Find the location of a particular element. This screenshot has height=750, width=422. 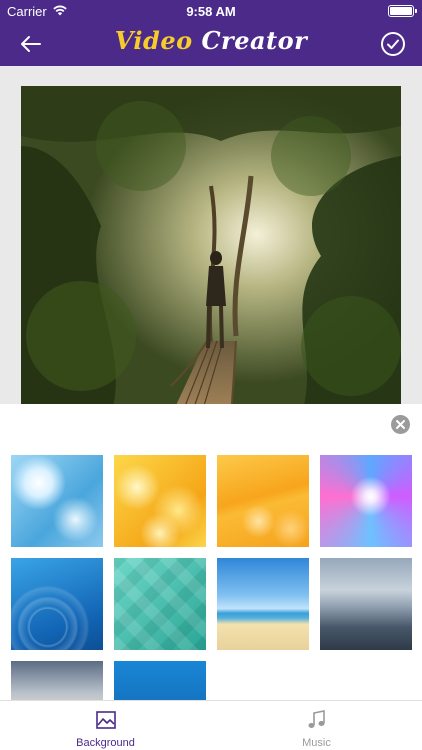

background-thumb-blue-circles is located at coordinates (57, 604).